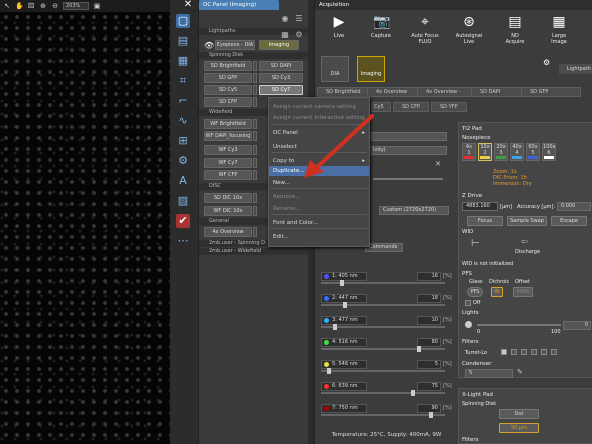 Image resolution: width=592 pixels, height=444 pixels. I want to click on autofocus-button: ⌖ Auto Focus FLUO, so click(425, 33).